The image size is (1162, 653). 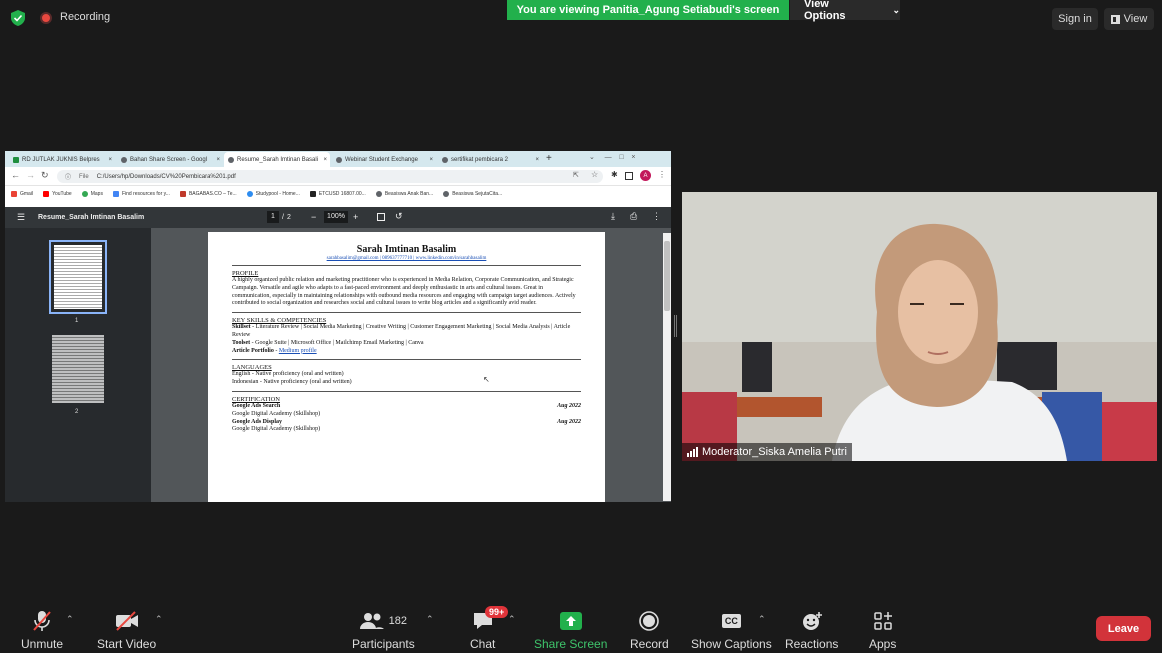 I want to click on reactions-icon, so click(x=812, y=621).